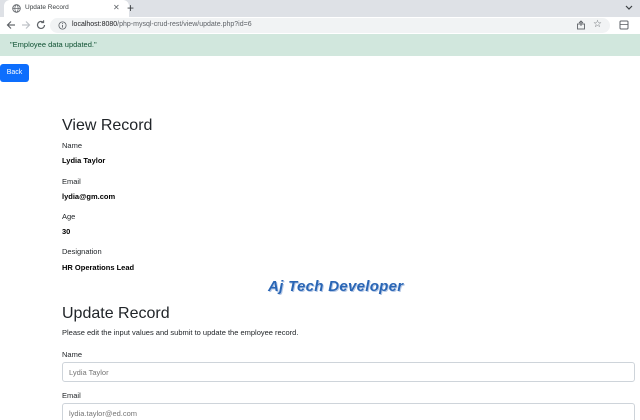  What do you see at coordinates (84, 160) in the screenshot?
I see `view-name-value: Lydia Taylor` at bounding box center [84, 160].